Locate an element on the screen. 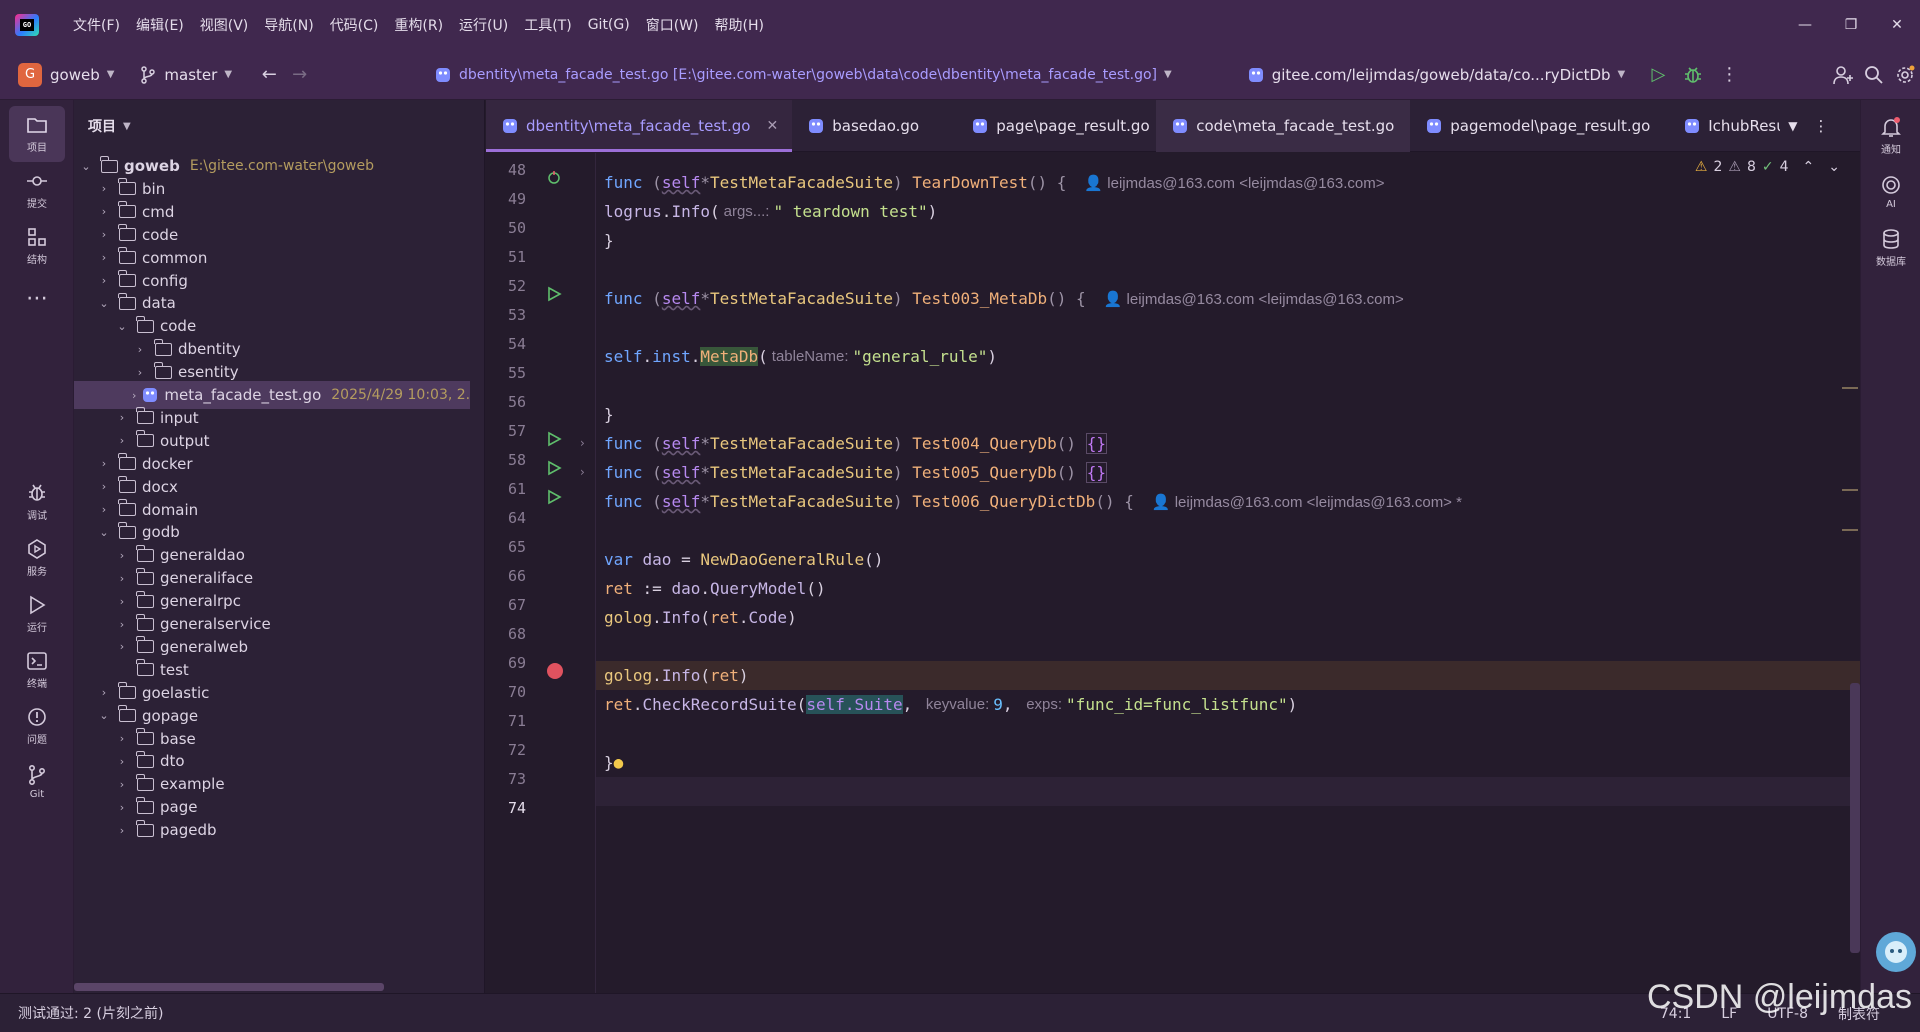  line-number: 65 is located at coordinates (506, 547).